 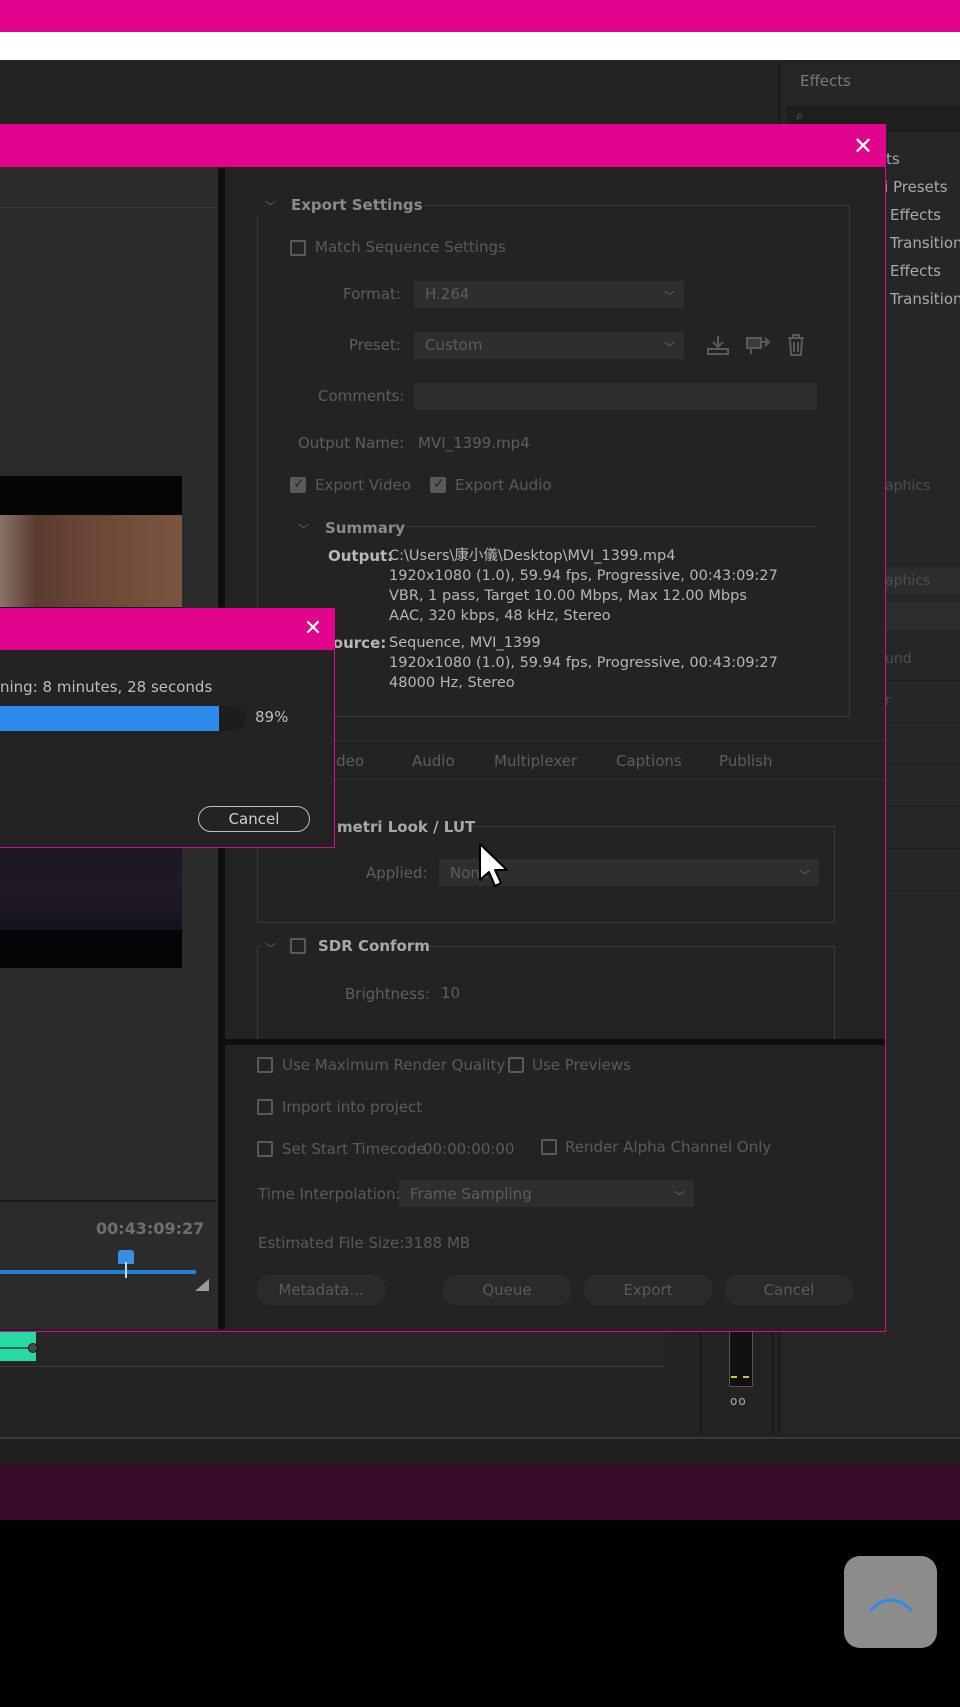 What do you see at coordinates (480, 1492) in the screenshot?
I see `bottom-accent-bar` at bounding box center [480, 1492].